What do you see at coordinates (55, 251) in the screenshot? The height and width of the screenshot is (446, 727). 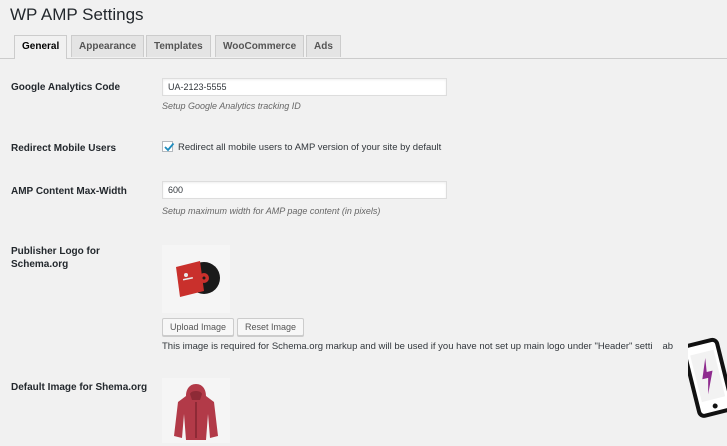 I see `publisher-logo-label-line1: Publisher Logo for` at bounding box center [55, 251].